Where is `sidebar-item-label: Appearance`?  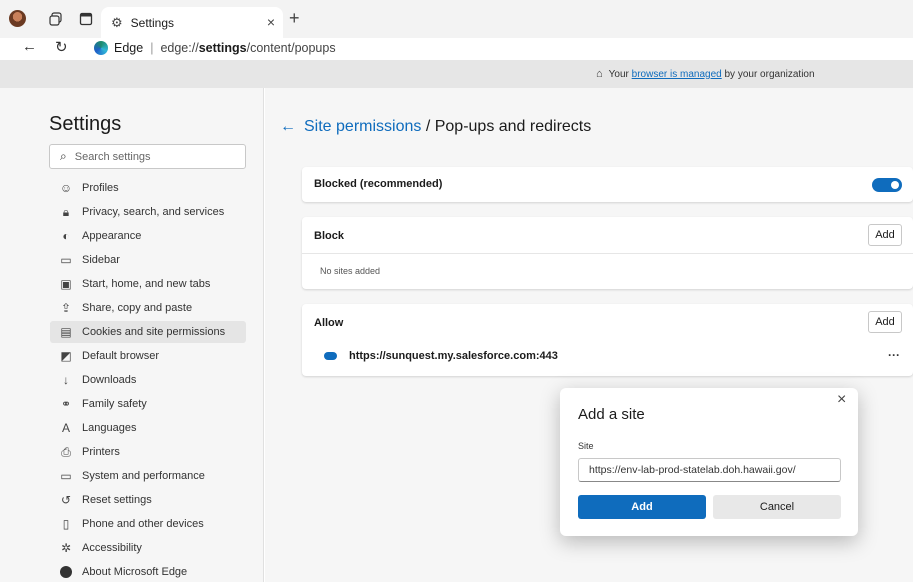
sidebar-item-label: Appearance is located at coordinates (112, 236).